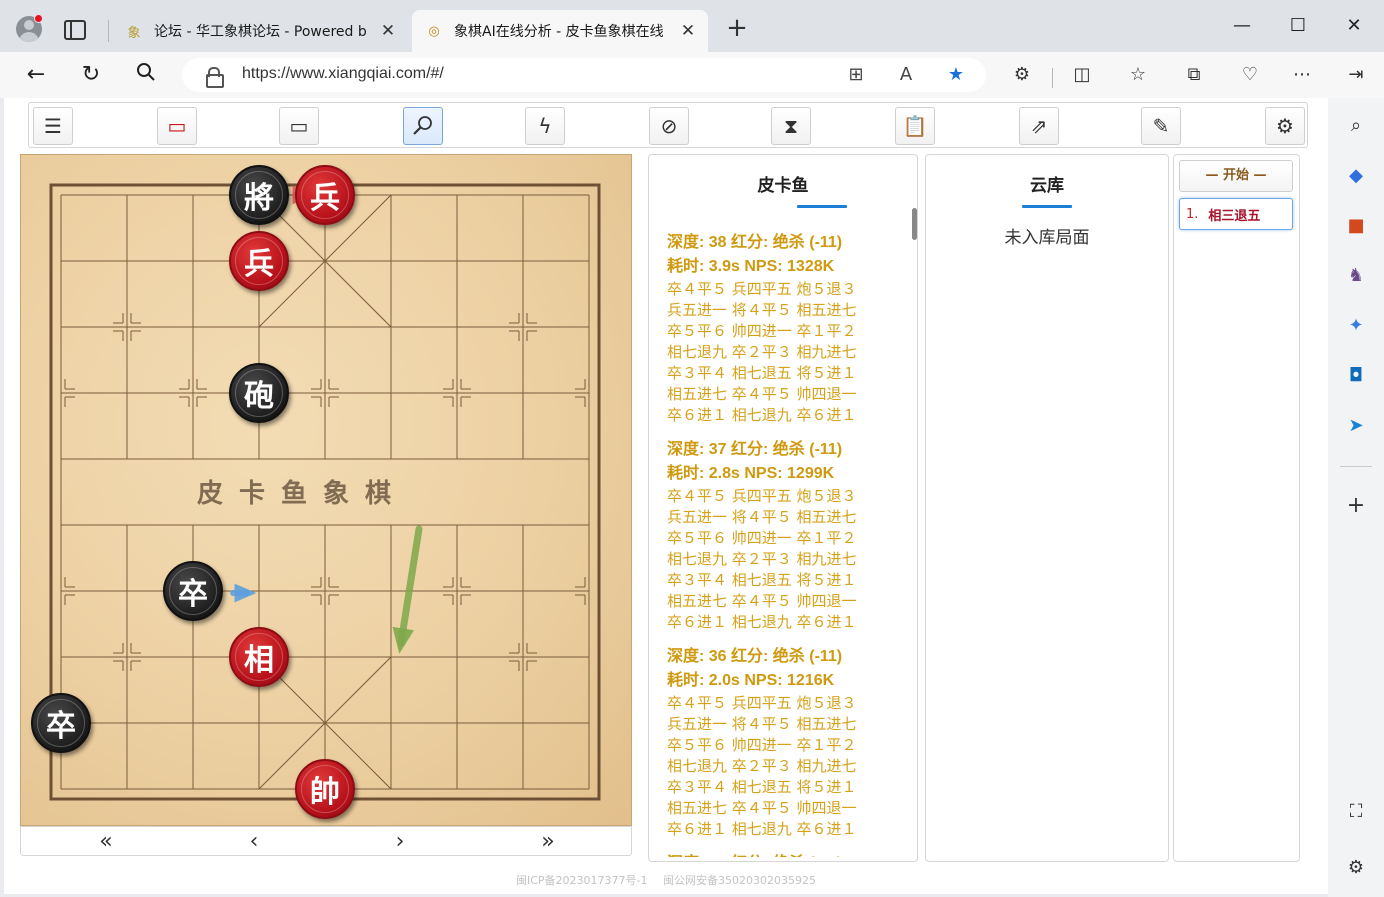 The image size is (1384, 897). Describe the element at coordinates (751, 473) in the screenshot. I see `pv-time-nps: 耗时: 2.8s NPS: 1299K` at that location.